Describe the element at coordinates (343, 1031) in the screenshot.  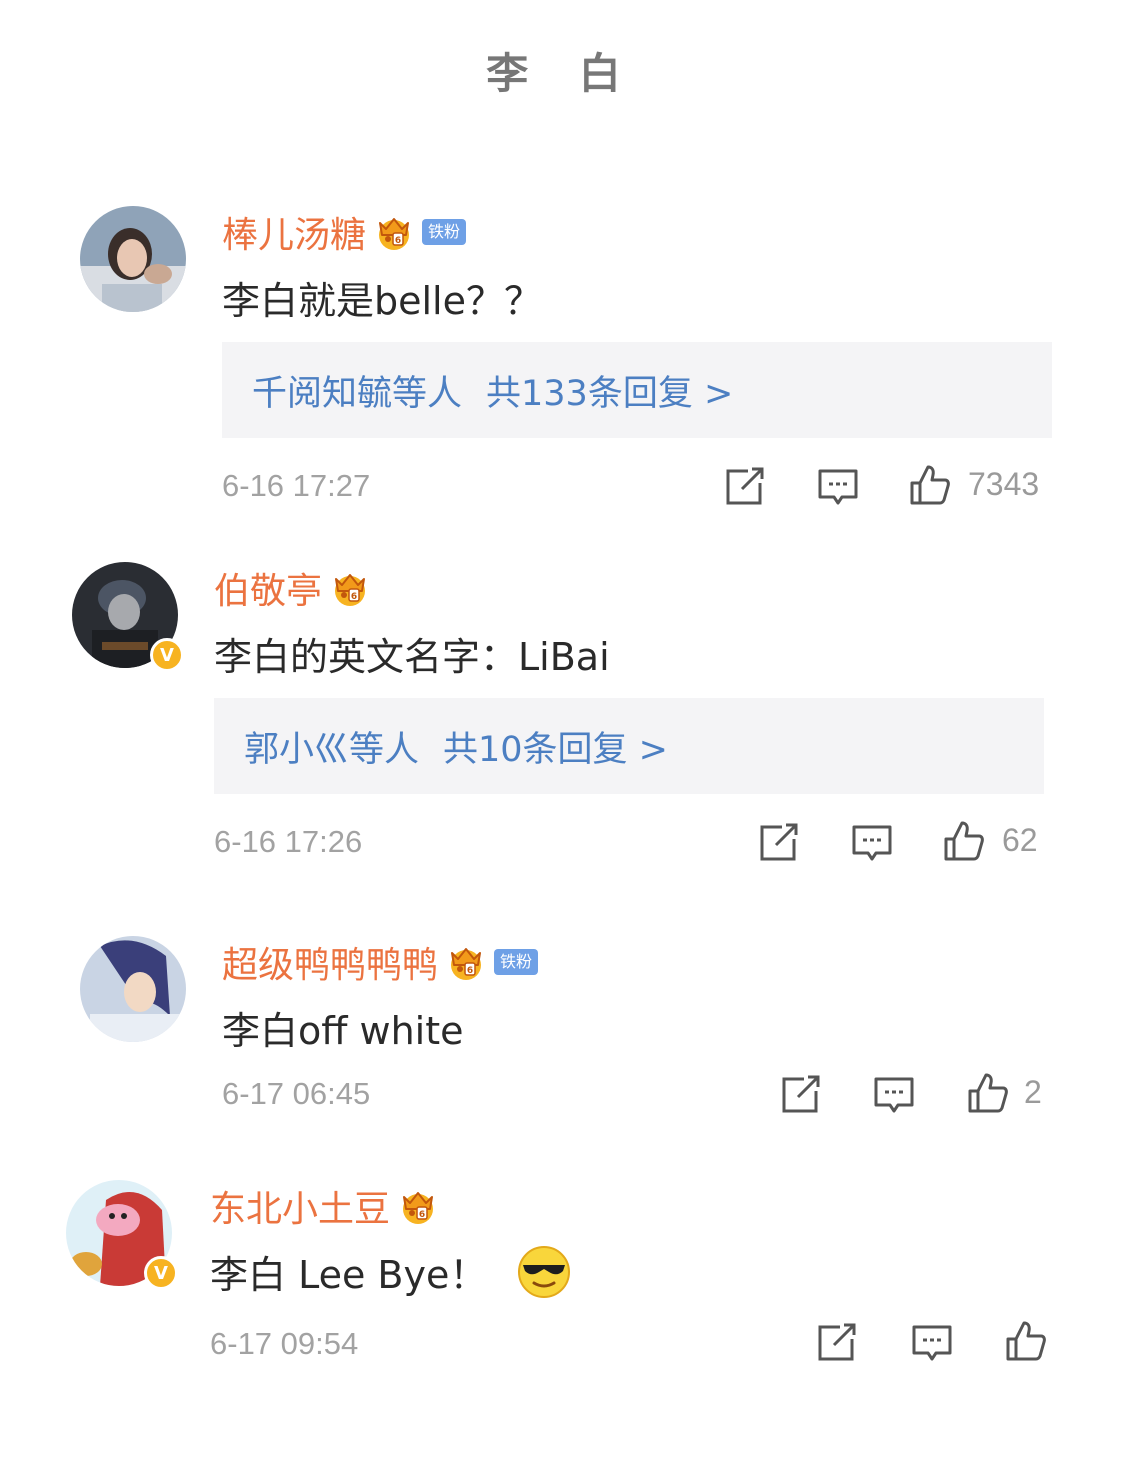
I see `comment-text: 李白off white` at that location.